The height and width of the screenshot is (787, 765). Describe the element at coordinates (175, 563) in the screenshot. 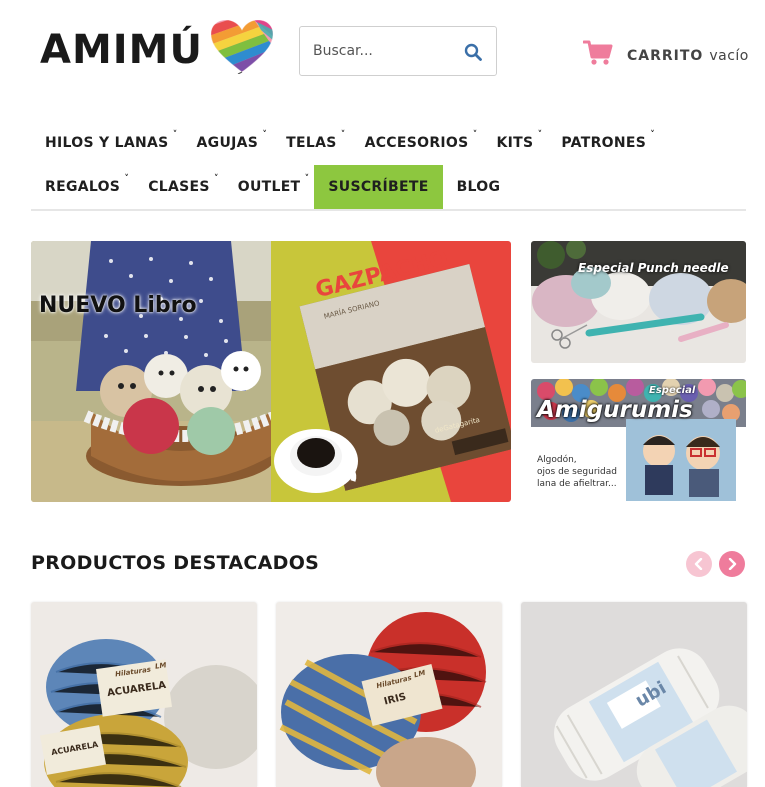

I see `featured-section-title: PRODUCTOS DESTACADOS` at that location.